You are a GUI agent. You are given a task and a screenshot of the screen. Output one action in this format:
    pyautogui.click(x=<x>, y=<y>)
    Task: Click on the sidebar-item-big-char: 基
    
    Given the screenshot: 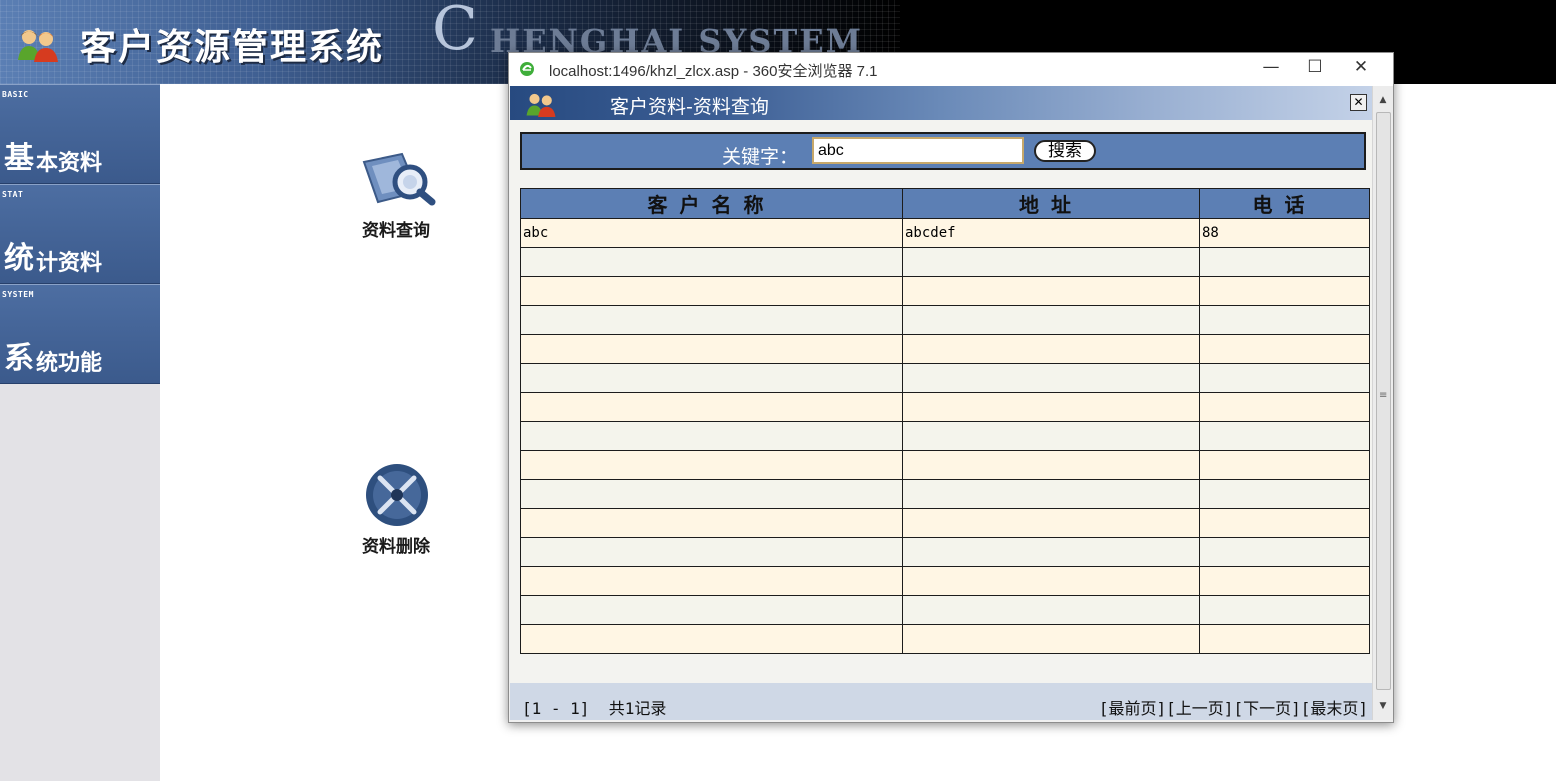 What is the action you would take?
    pyautogui.click(x=19, y=158)
    